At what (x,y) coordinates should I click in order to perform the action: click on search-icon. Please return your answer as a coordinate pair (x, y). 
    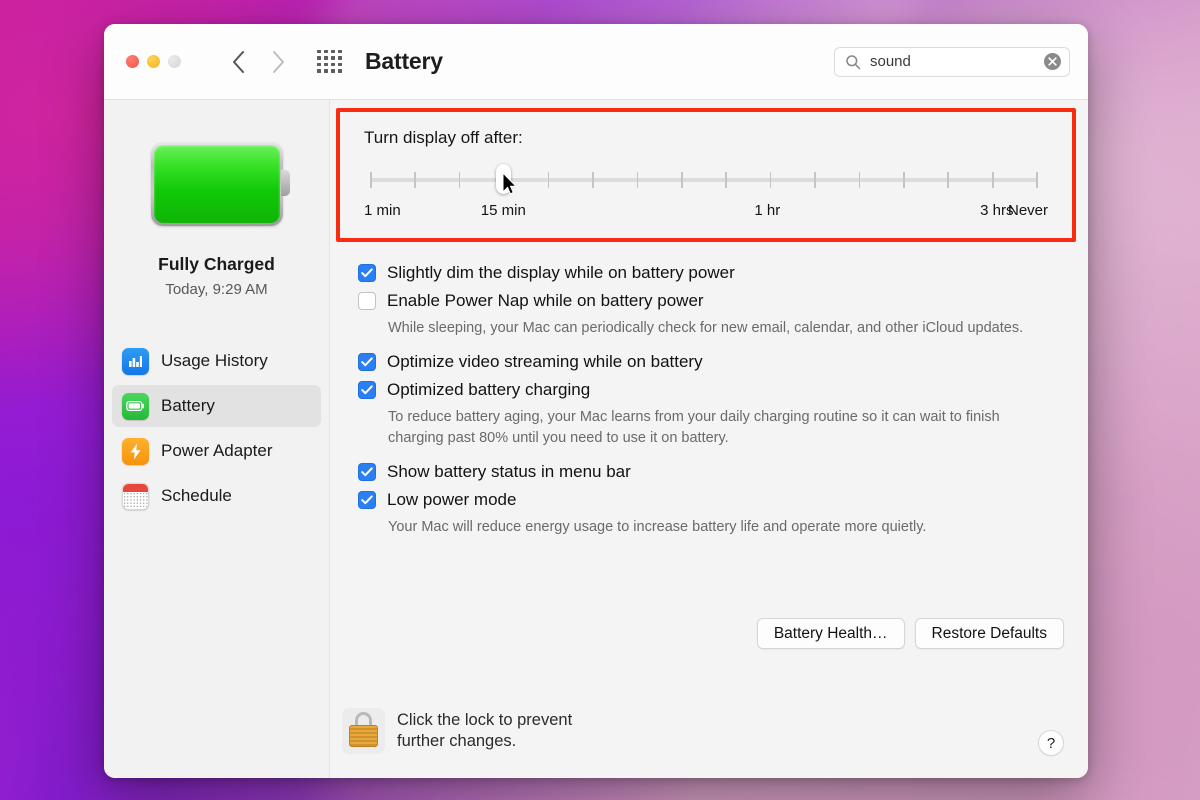
    Looking at the image, I should click on (853, 62).